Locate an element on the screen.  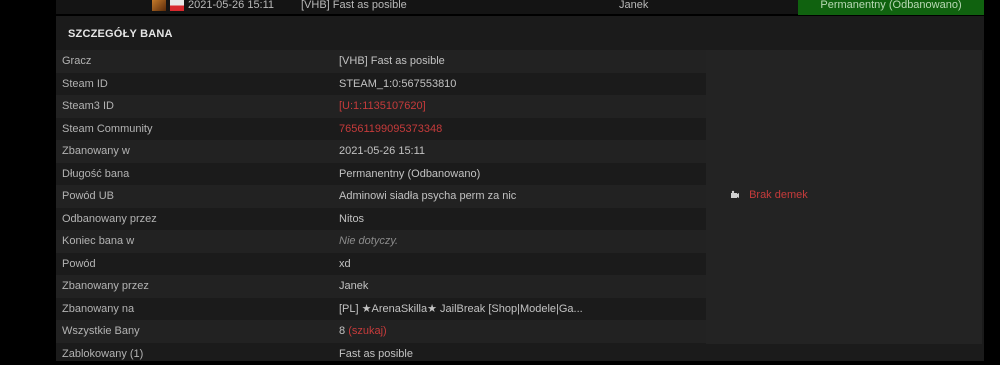
detail-value: STEAM_1:0:567553810 is located at coordinates (397, 84).